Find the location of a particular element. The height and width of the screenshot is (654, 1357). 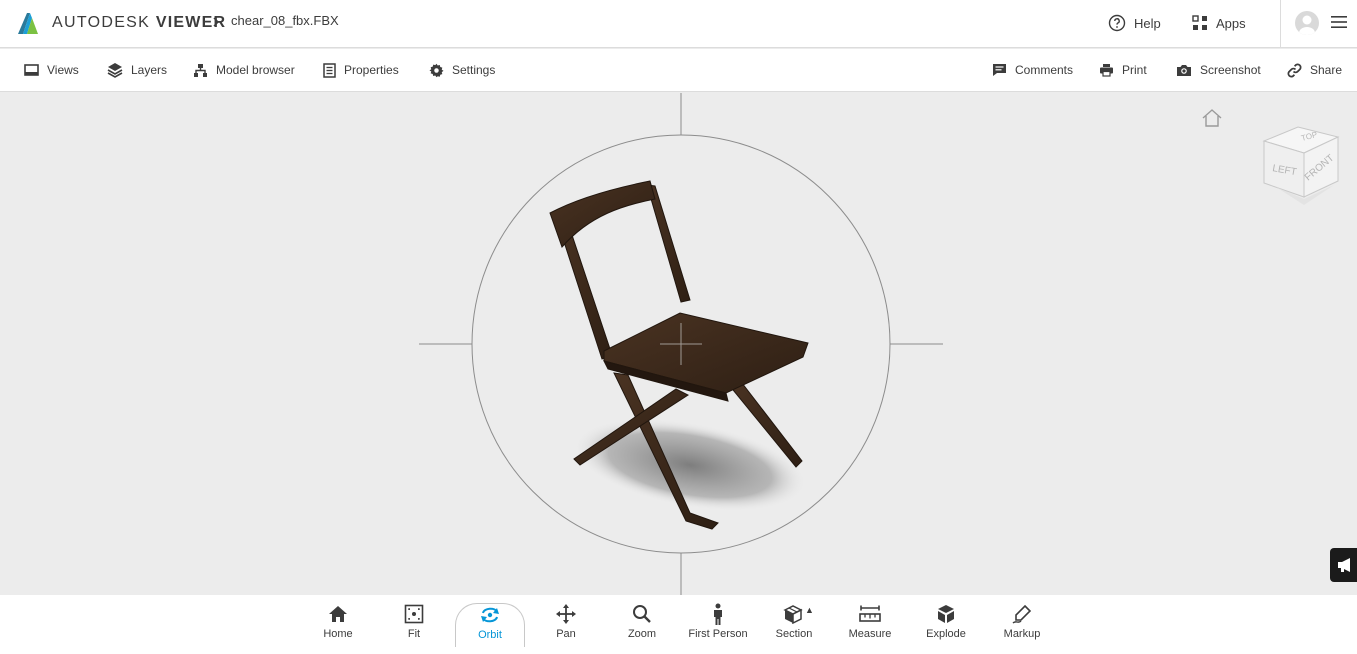

model-browser-icon is located at coordinates (200, 70).